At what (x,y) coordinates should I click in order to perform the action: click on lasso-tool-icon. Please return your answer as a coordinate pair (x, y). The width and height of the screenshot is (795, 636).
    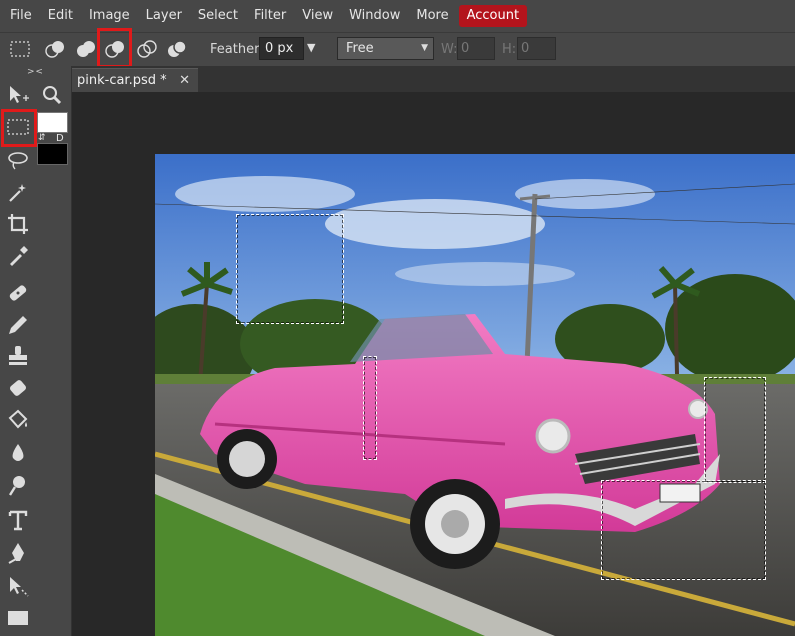
    Looking at the image, I should click on (18, 161).